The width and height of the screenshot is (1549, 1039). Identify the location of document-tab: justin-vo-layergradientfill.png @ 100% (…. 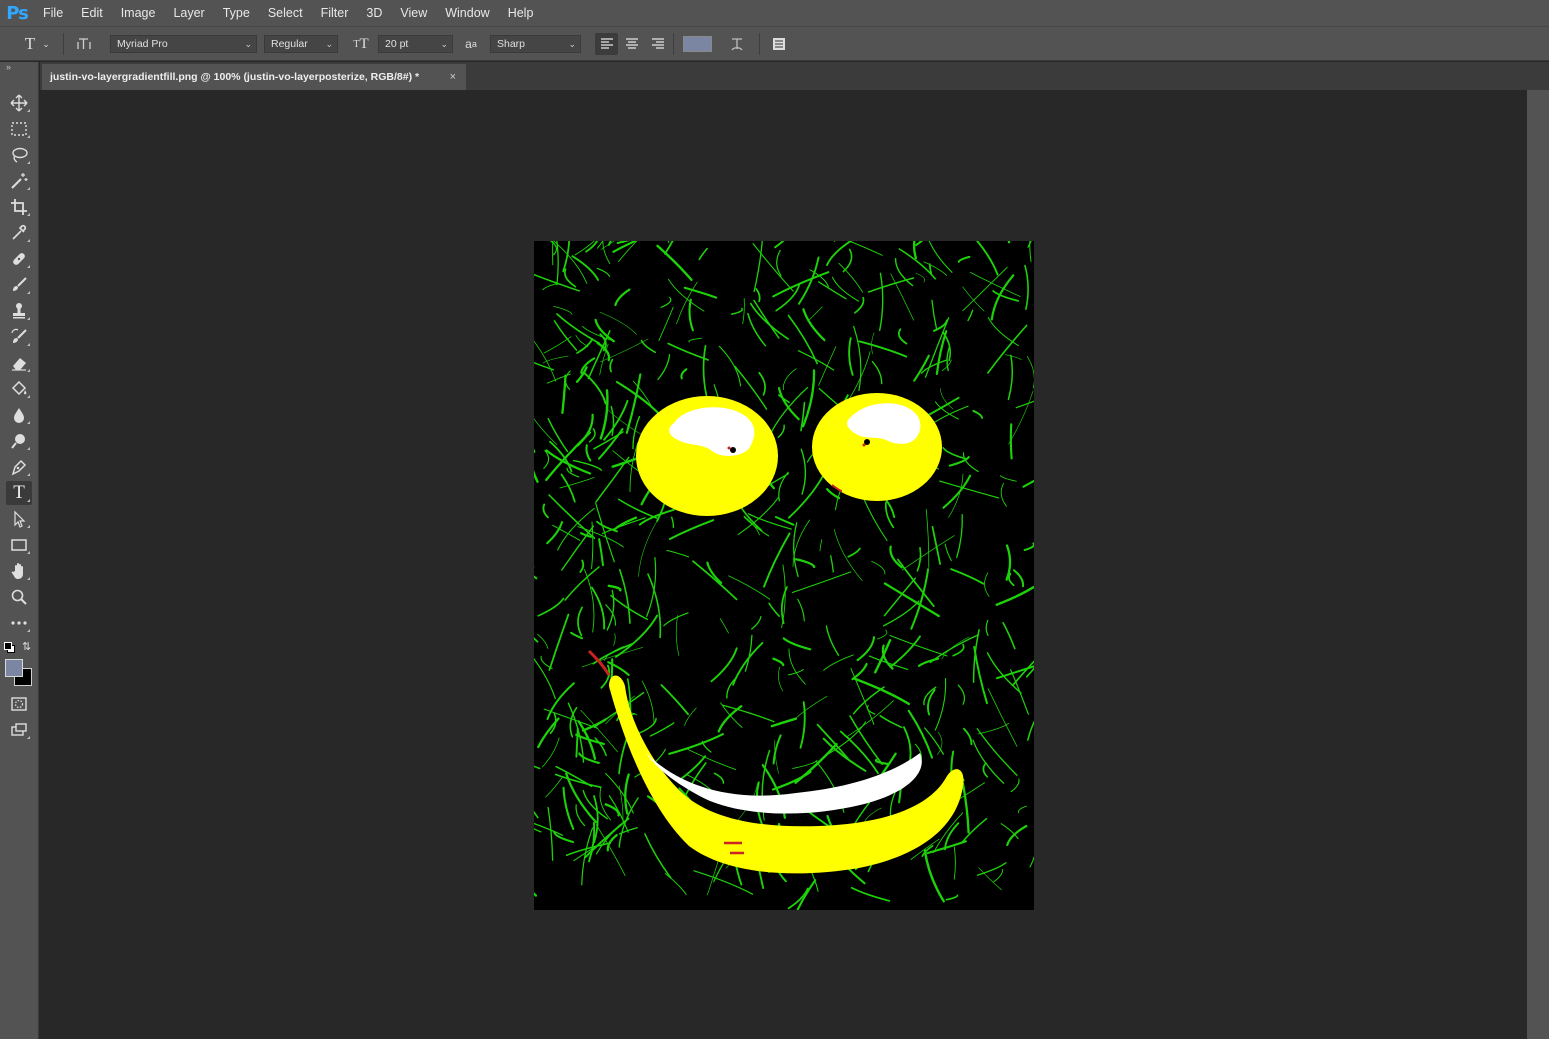
(254, 77).